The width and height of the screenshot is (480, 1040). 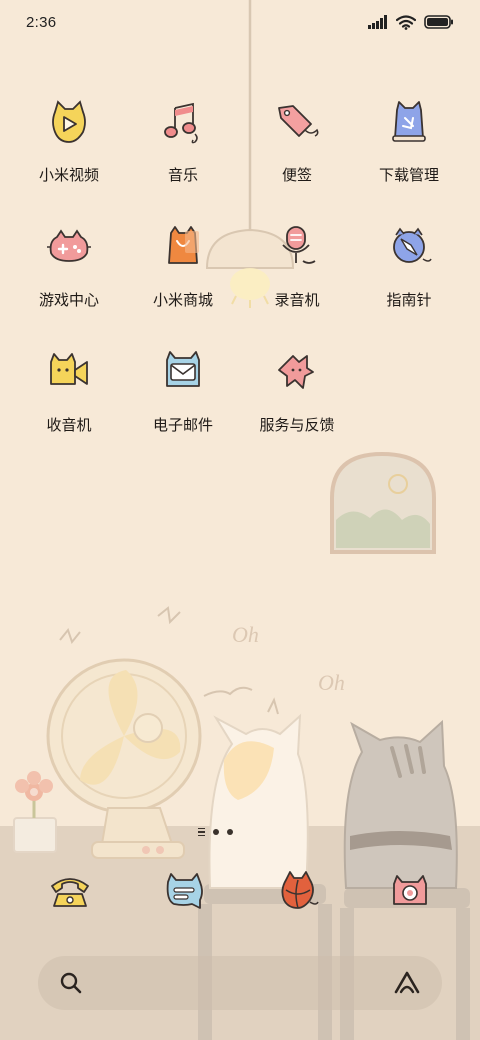 I want to click on cat-gray, so click(x=400, y=804).